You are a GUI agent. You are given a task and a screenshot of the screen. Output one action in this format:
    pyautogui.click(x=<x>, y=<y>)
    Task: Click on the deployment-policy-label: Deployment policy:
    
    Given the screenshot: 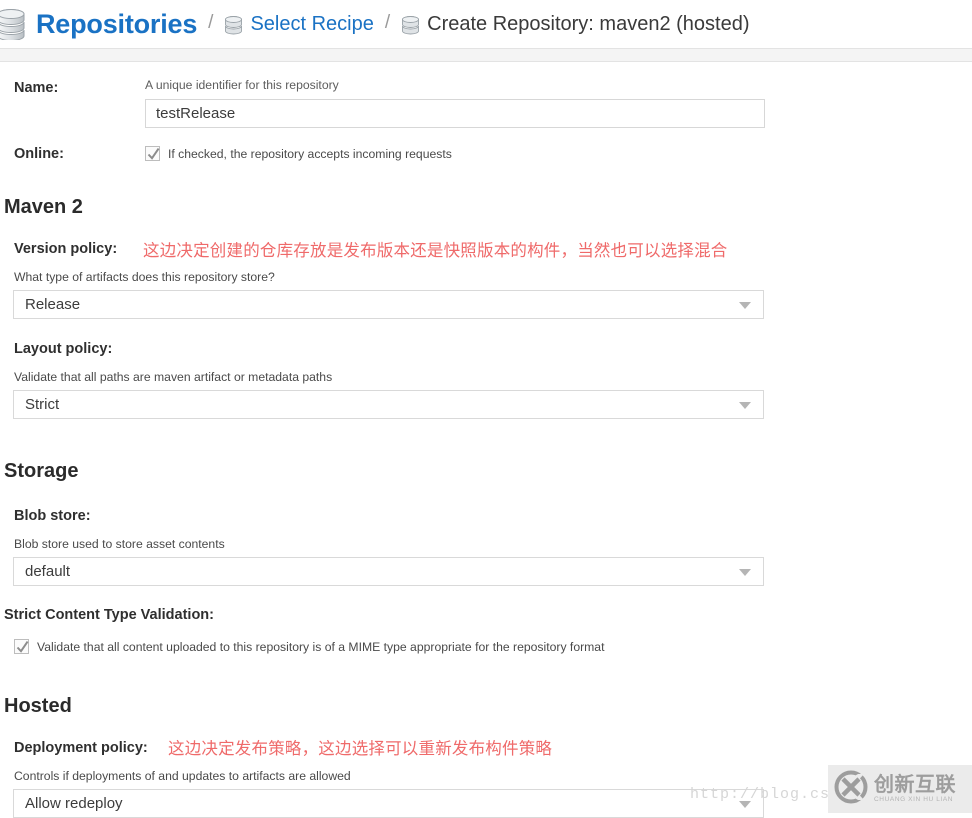 What is the action you would take?
    pyautogui.click(x=81, y=748)
    